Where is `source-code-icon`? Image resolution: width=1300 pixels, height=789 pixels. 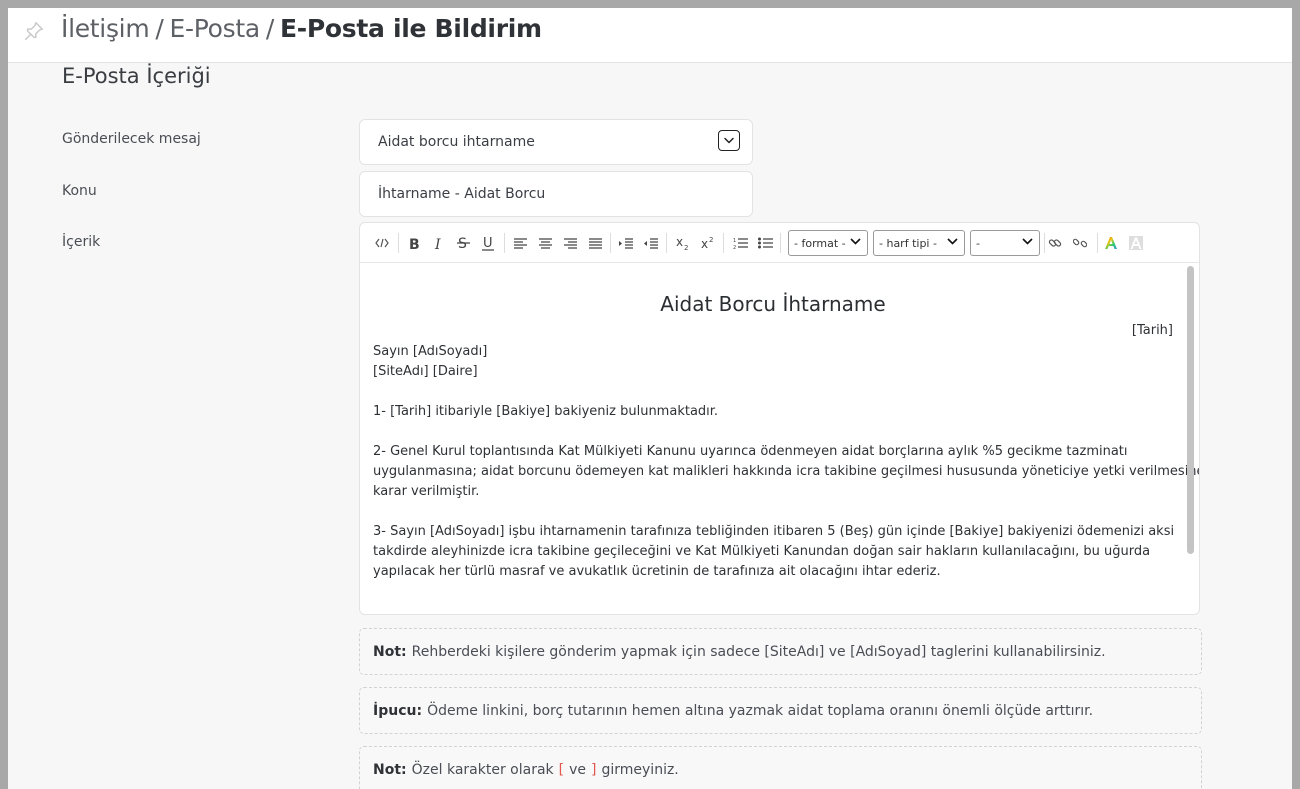
source-code-icon is located at coordinates (382, 243).